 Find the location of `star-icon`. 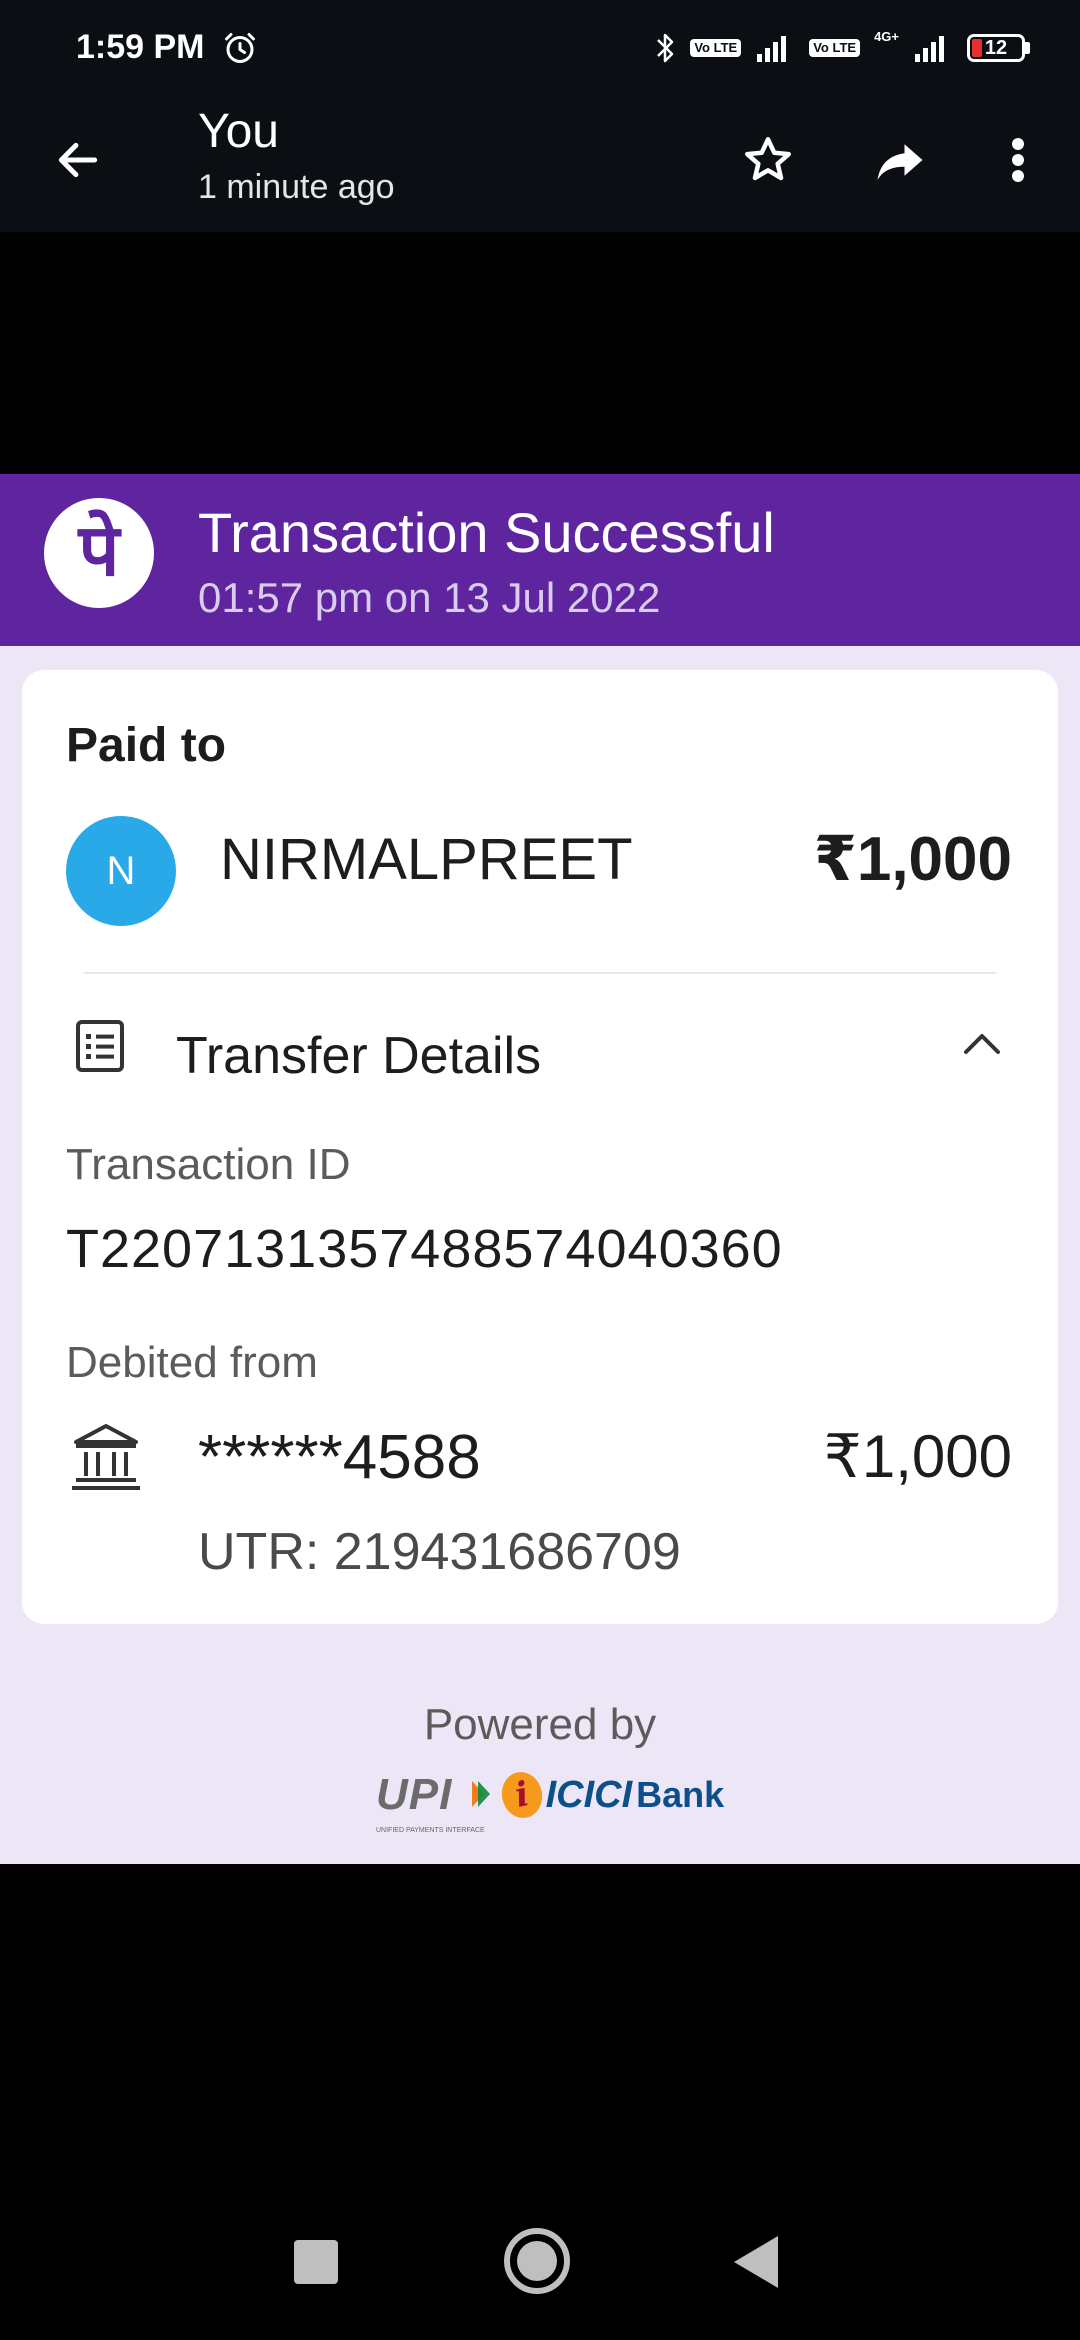

star-icon is located at coordinates (768, 159).